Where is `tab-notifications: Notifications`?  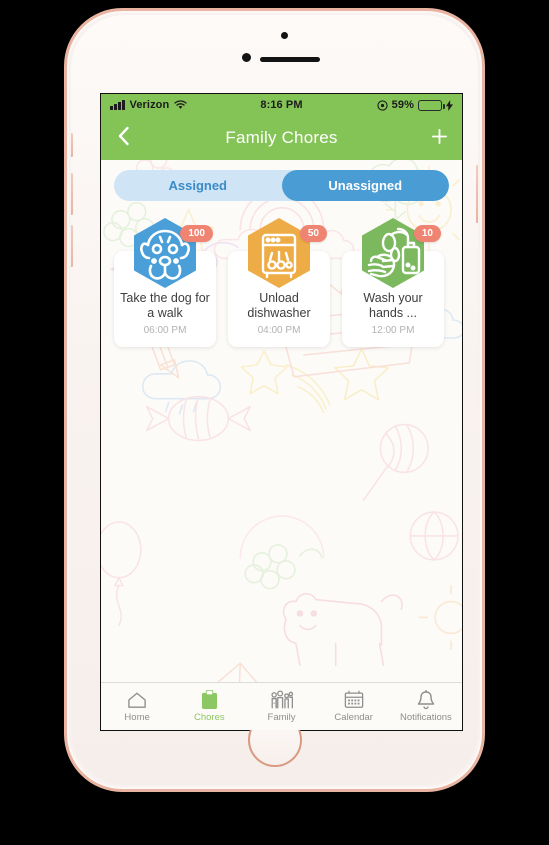 tab-notifications: Notifications is located at coordinates (426, 706).